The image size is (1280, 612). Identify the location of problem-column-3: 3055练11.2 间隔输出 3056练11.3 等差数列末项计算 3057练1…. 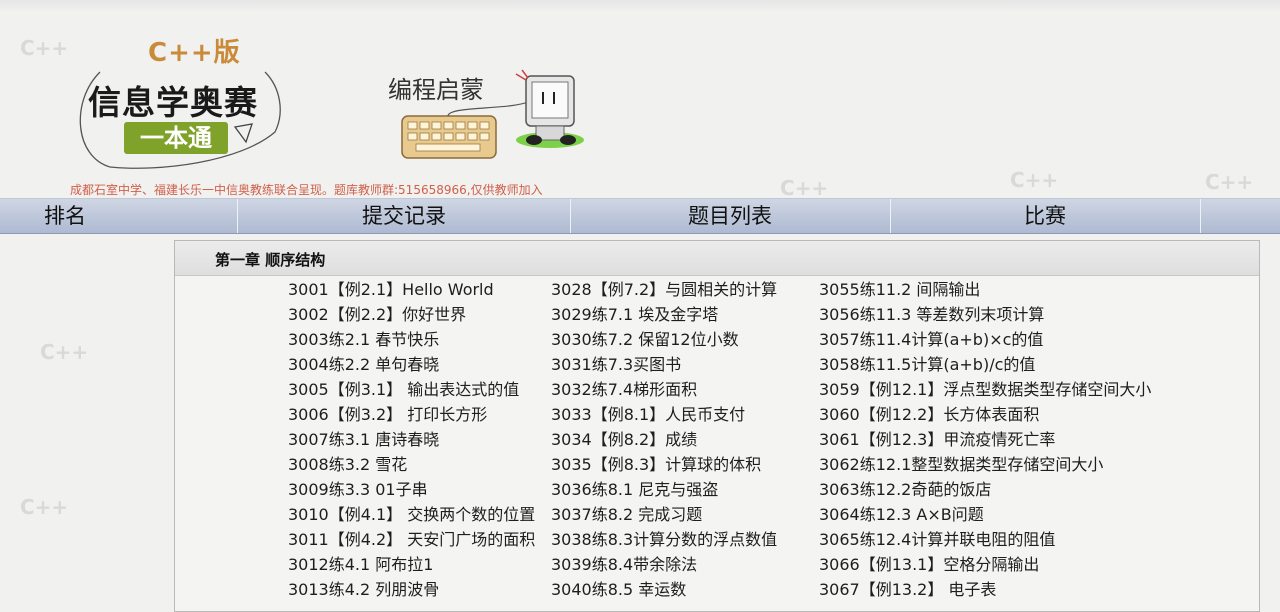
(985, 439).